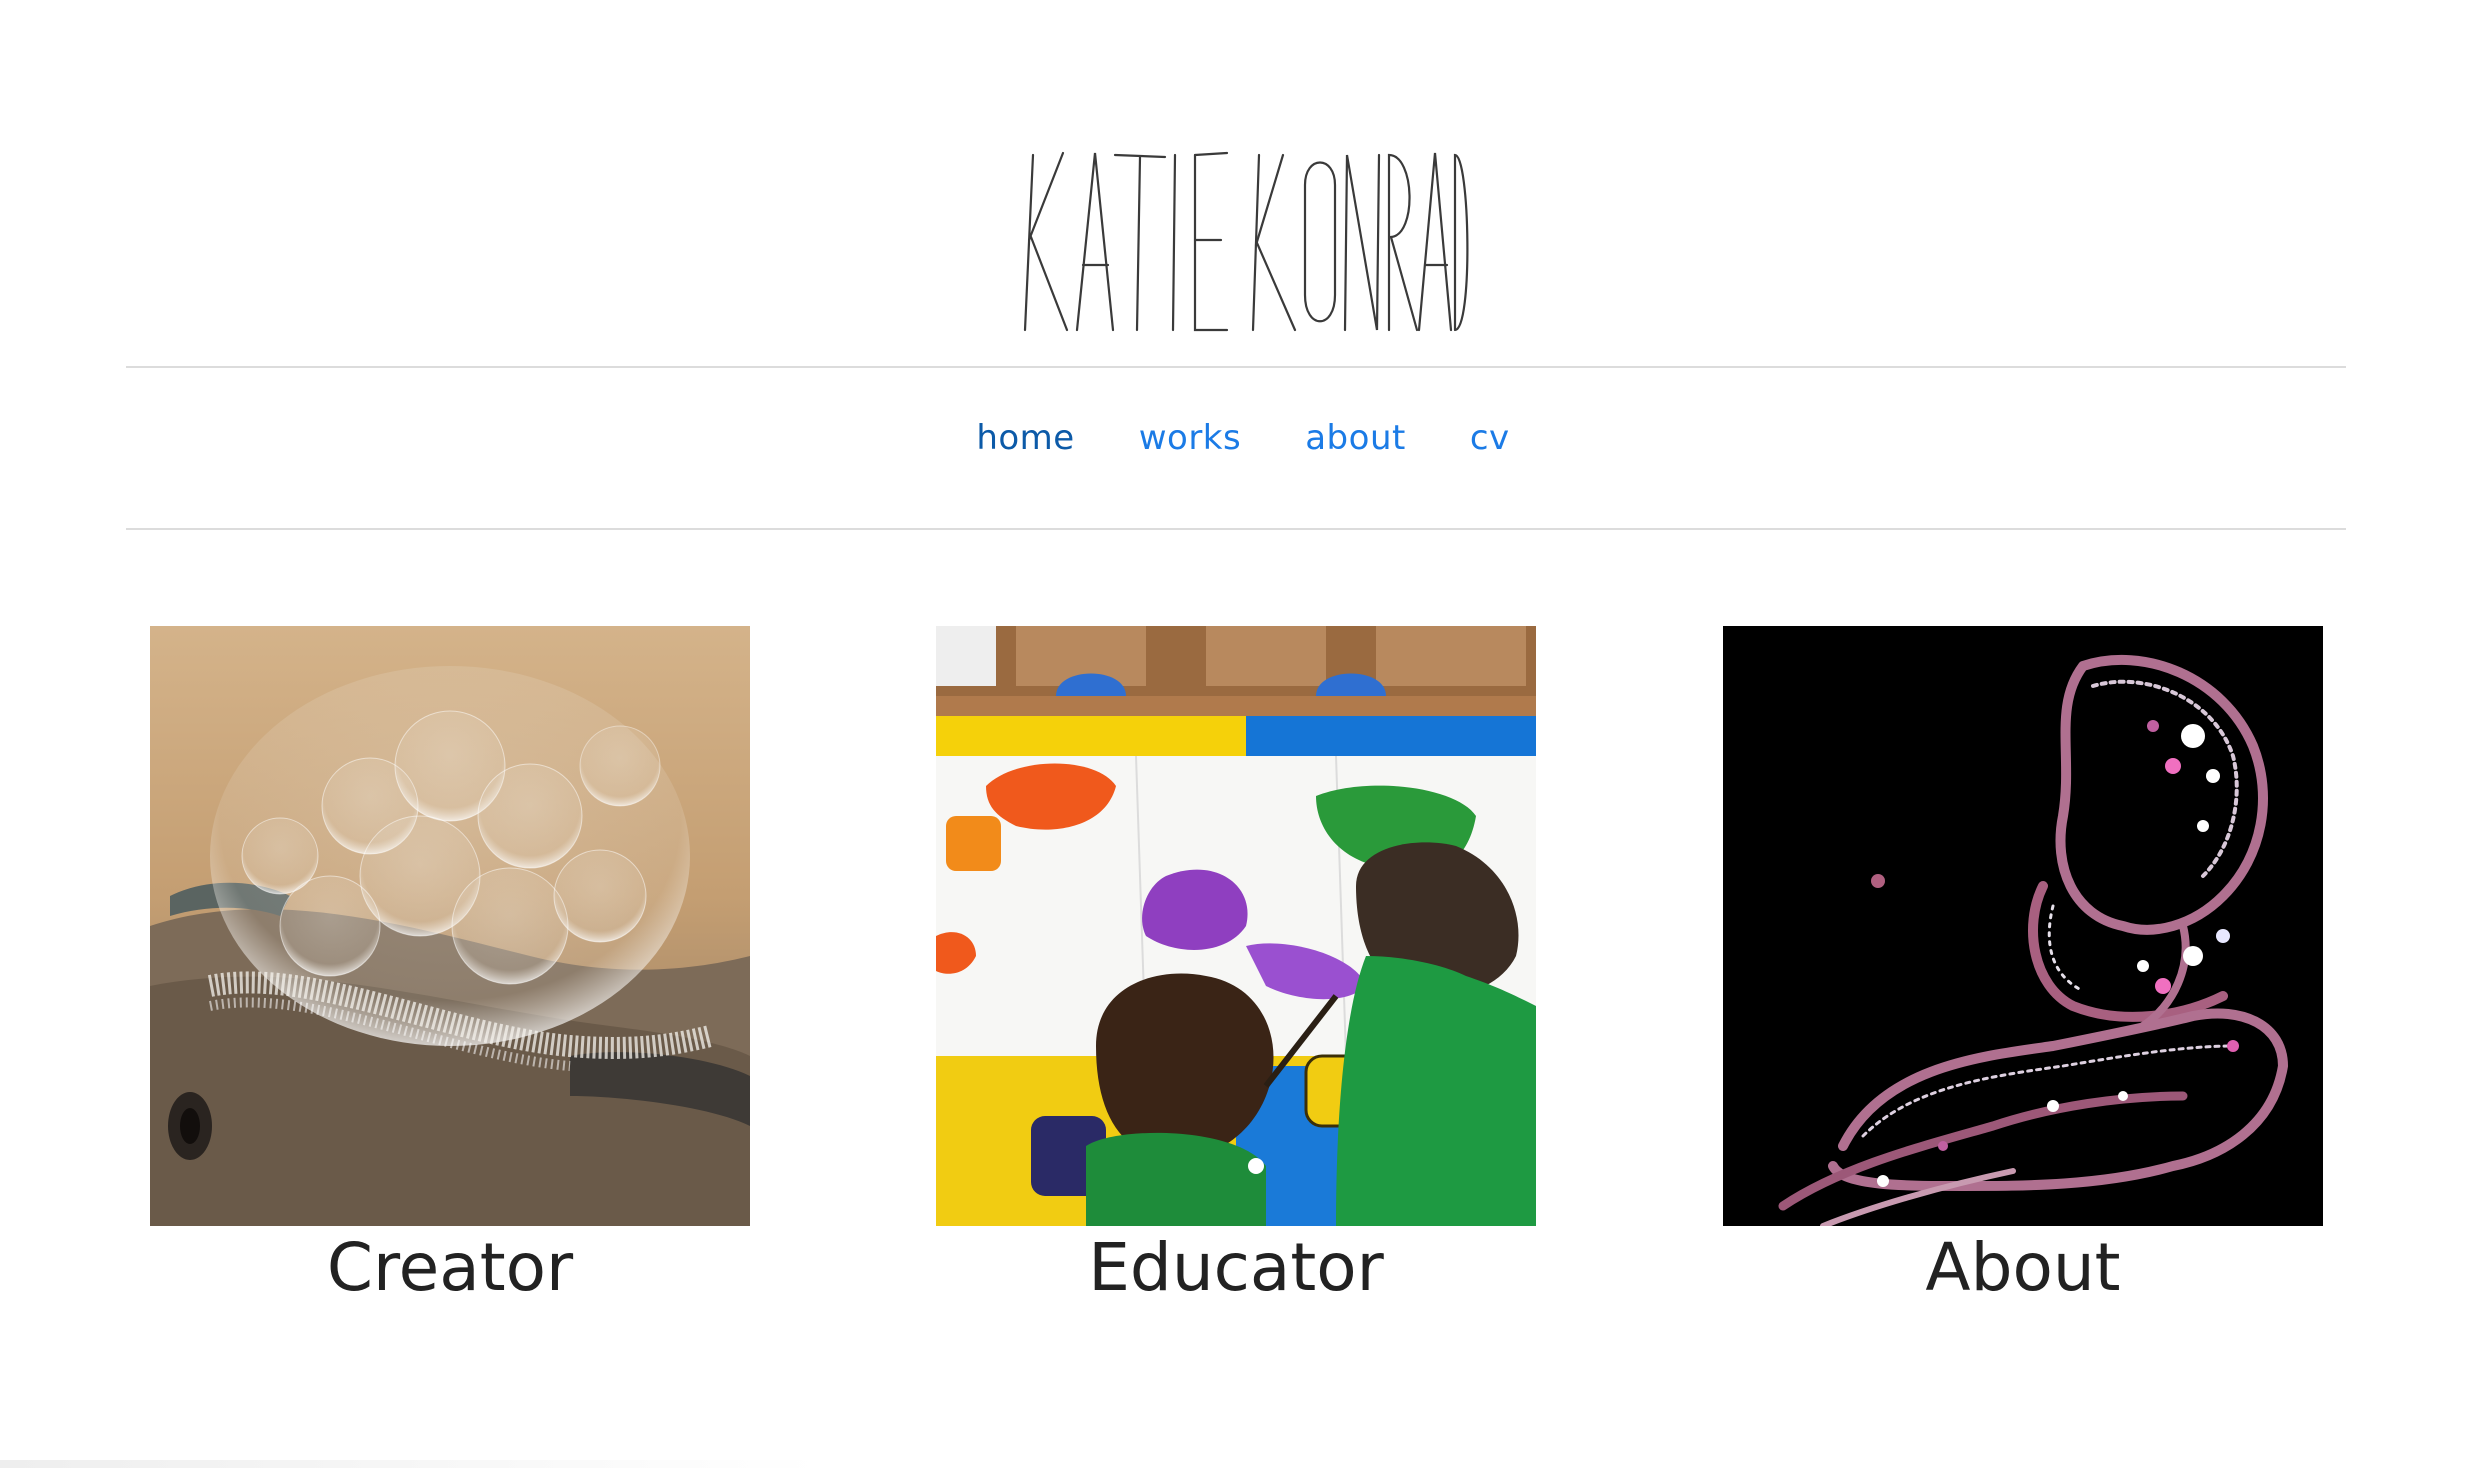 The image size is (2486, 1468). Describe the element at coordinates (450, 1268) in the screenshot. I see `creator-caption: Creator` at that location.